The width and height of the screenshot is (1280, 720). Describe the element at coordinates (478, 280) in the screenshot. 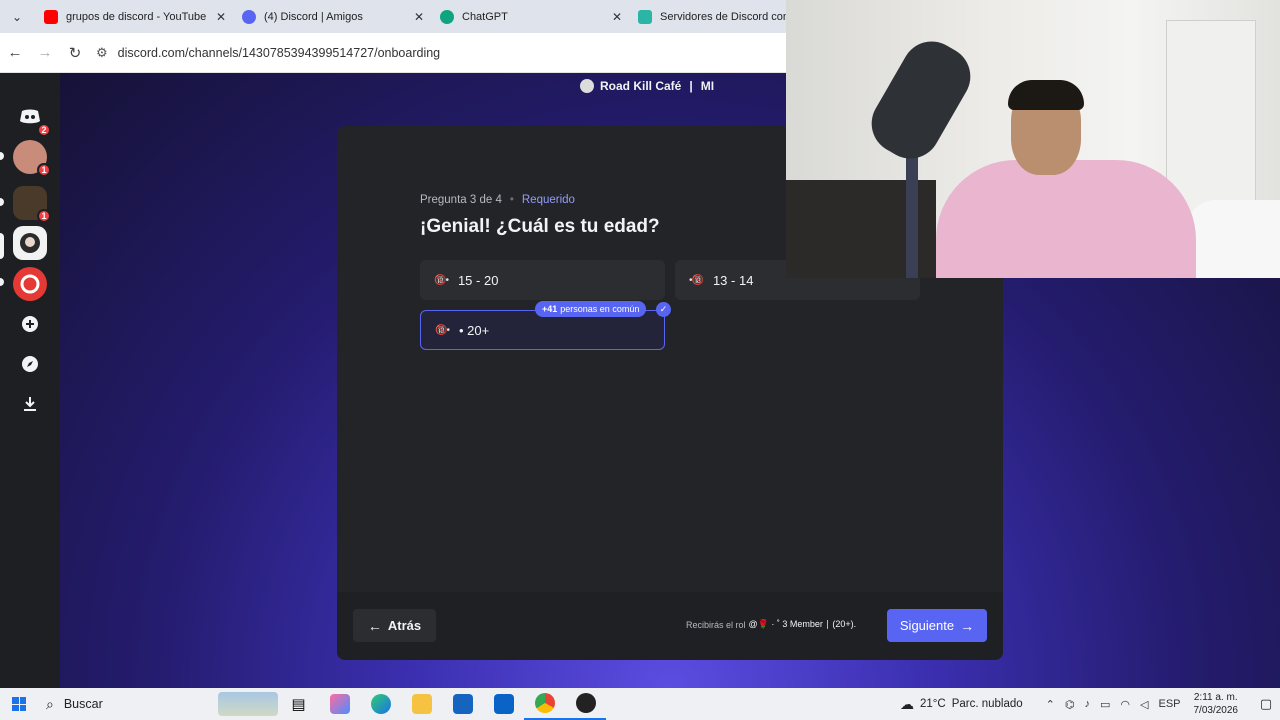

I see `option-label: 15 - 20` at that location.